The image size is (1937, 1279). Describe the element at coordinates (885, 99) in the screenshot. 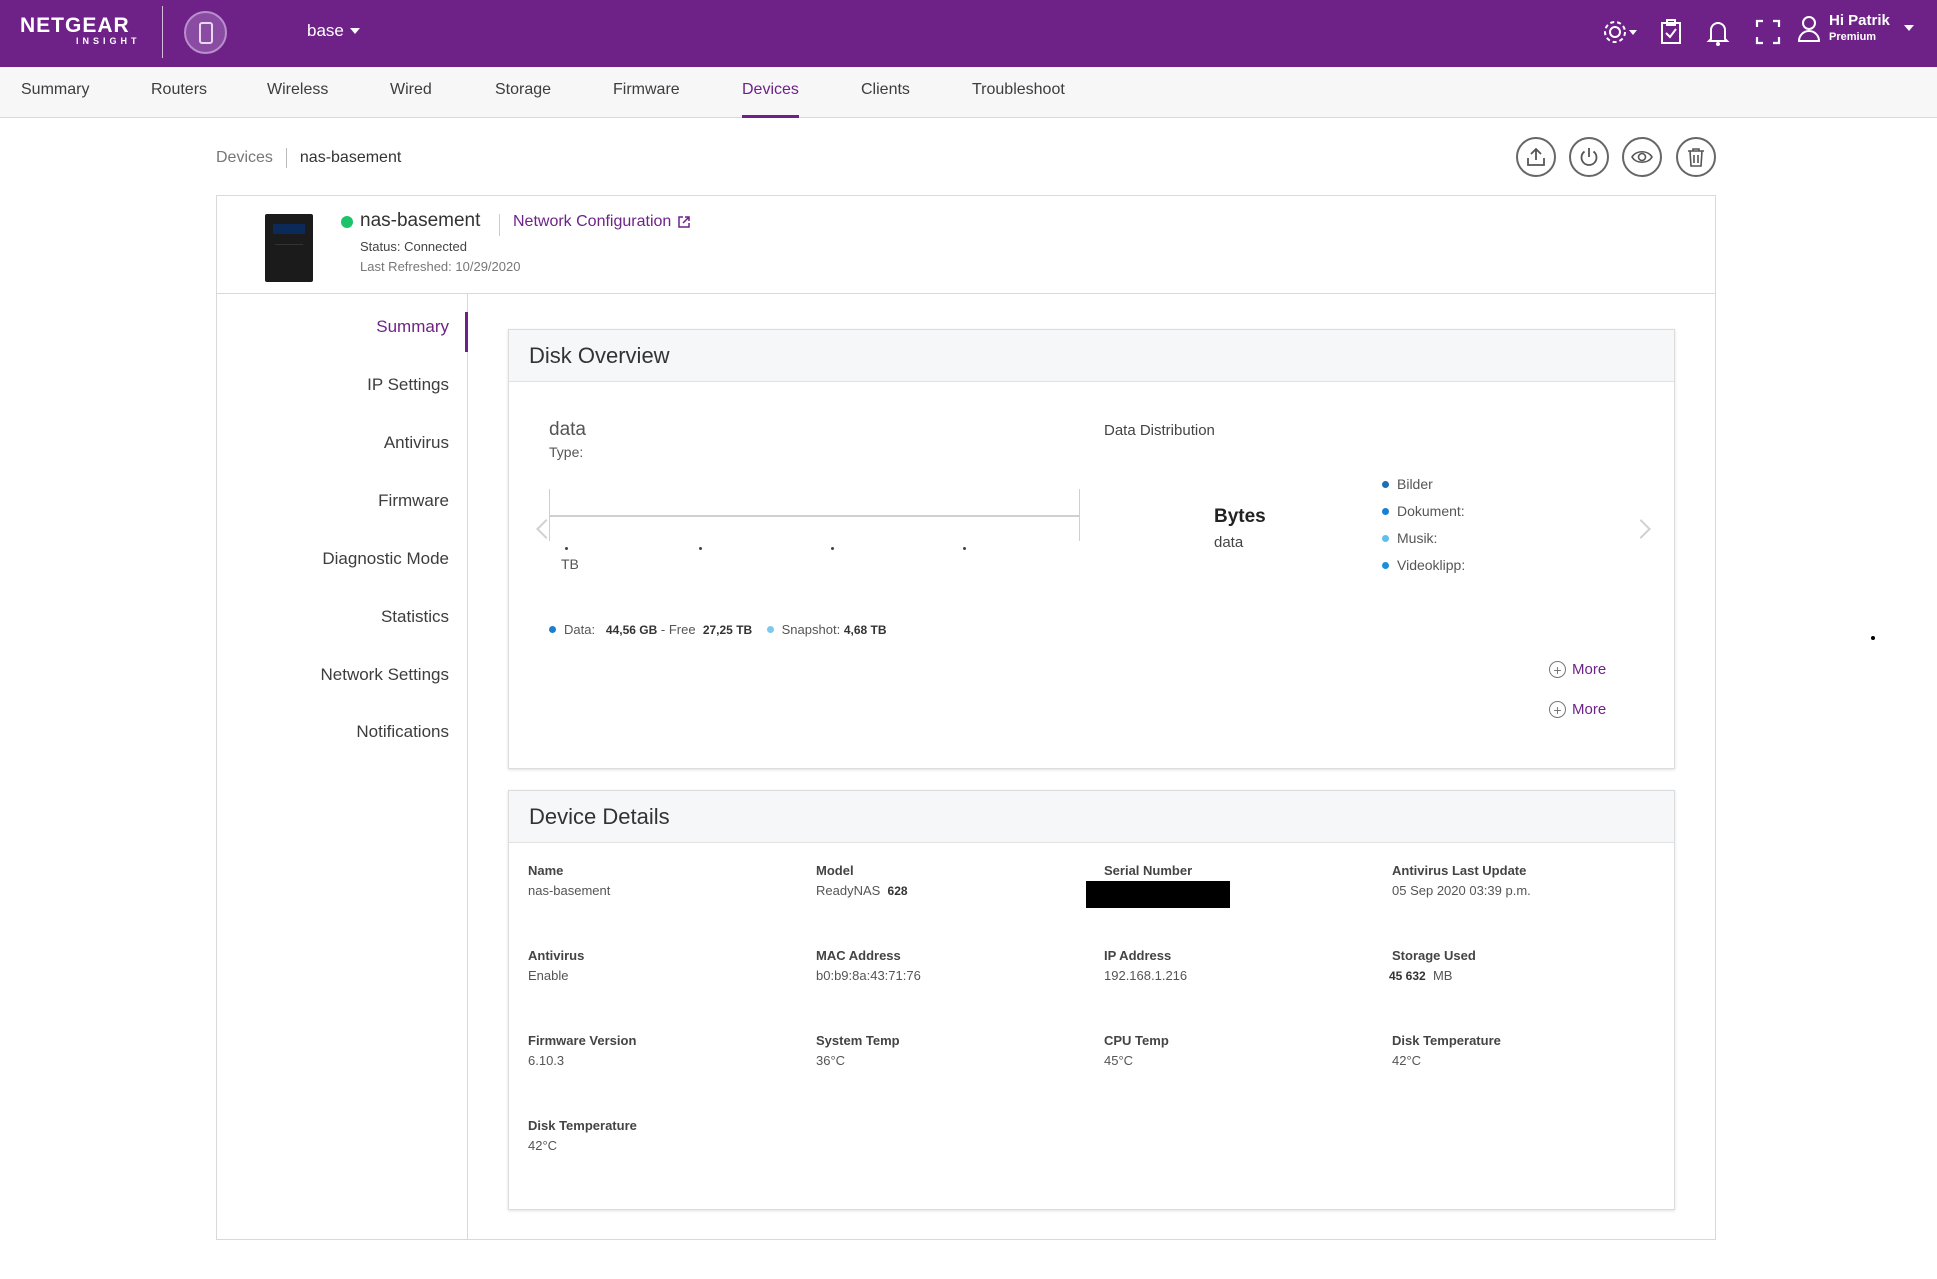

I see `tab-clients: Clients` at that location.